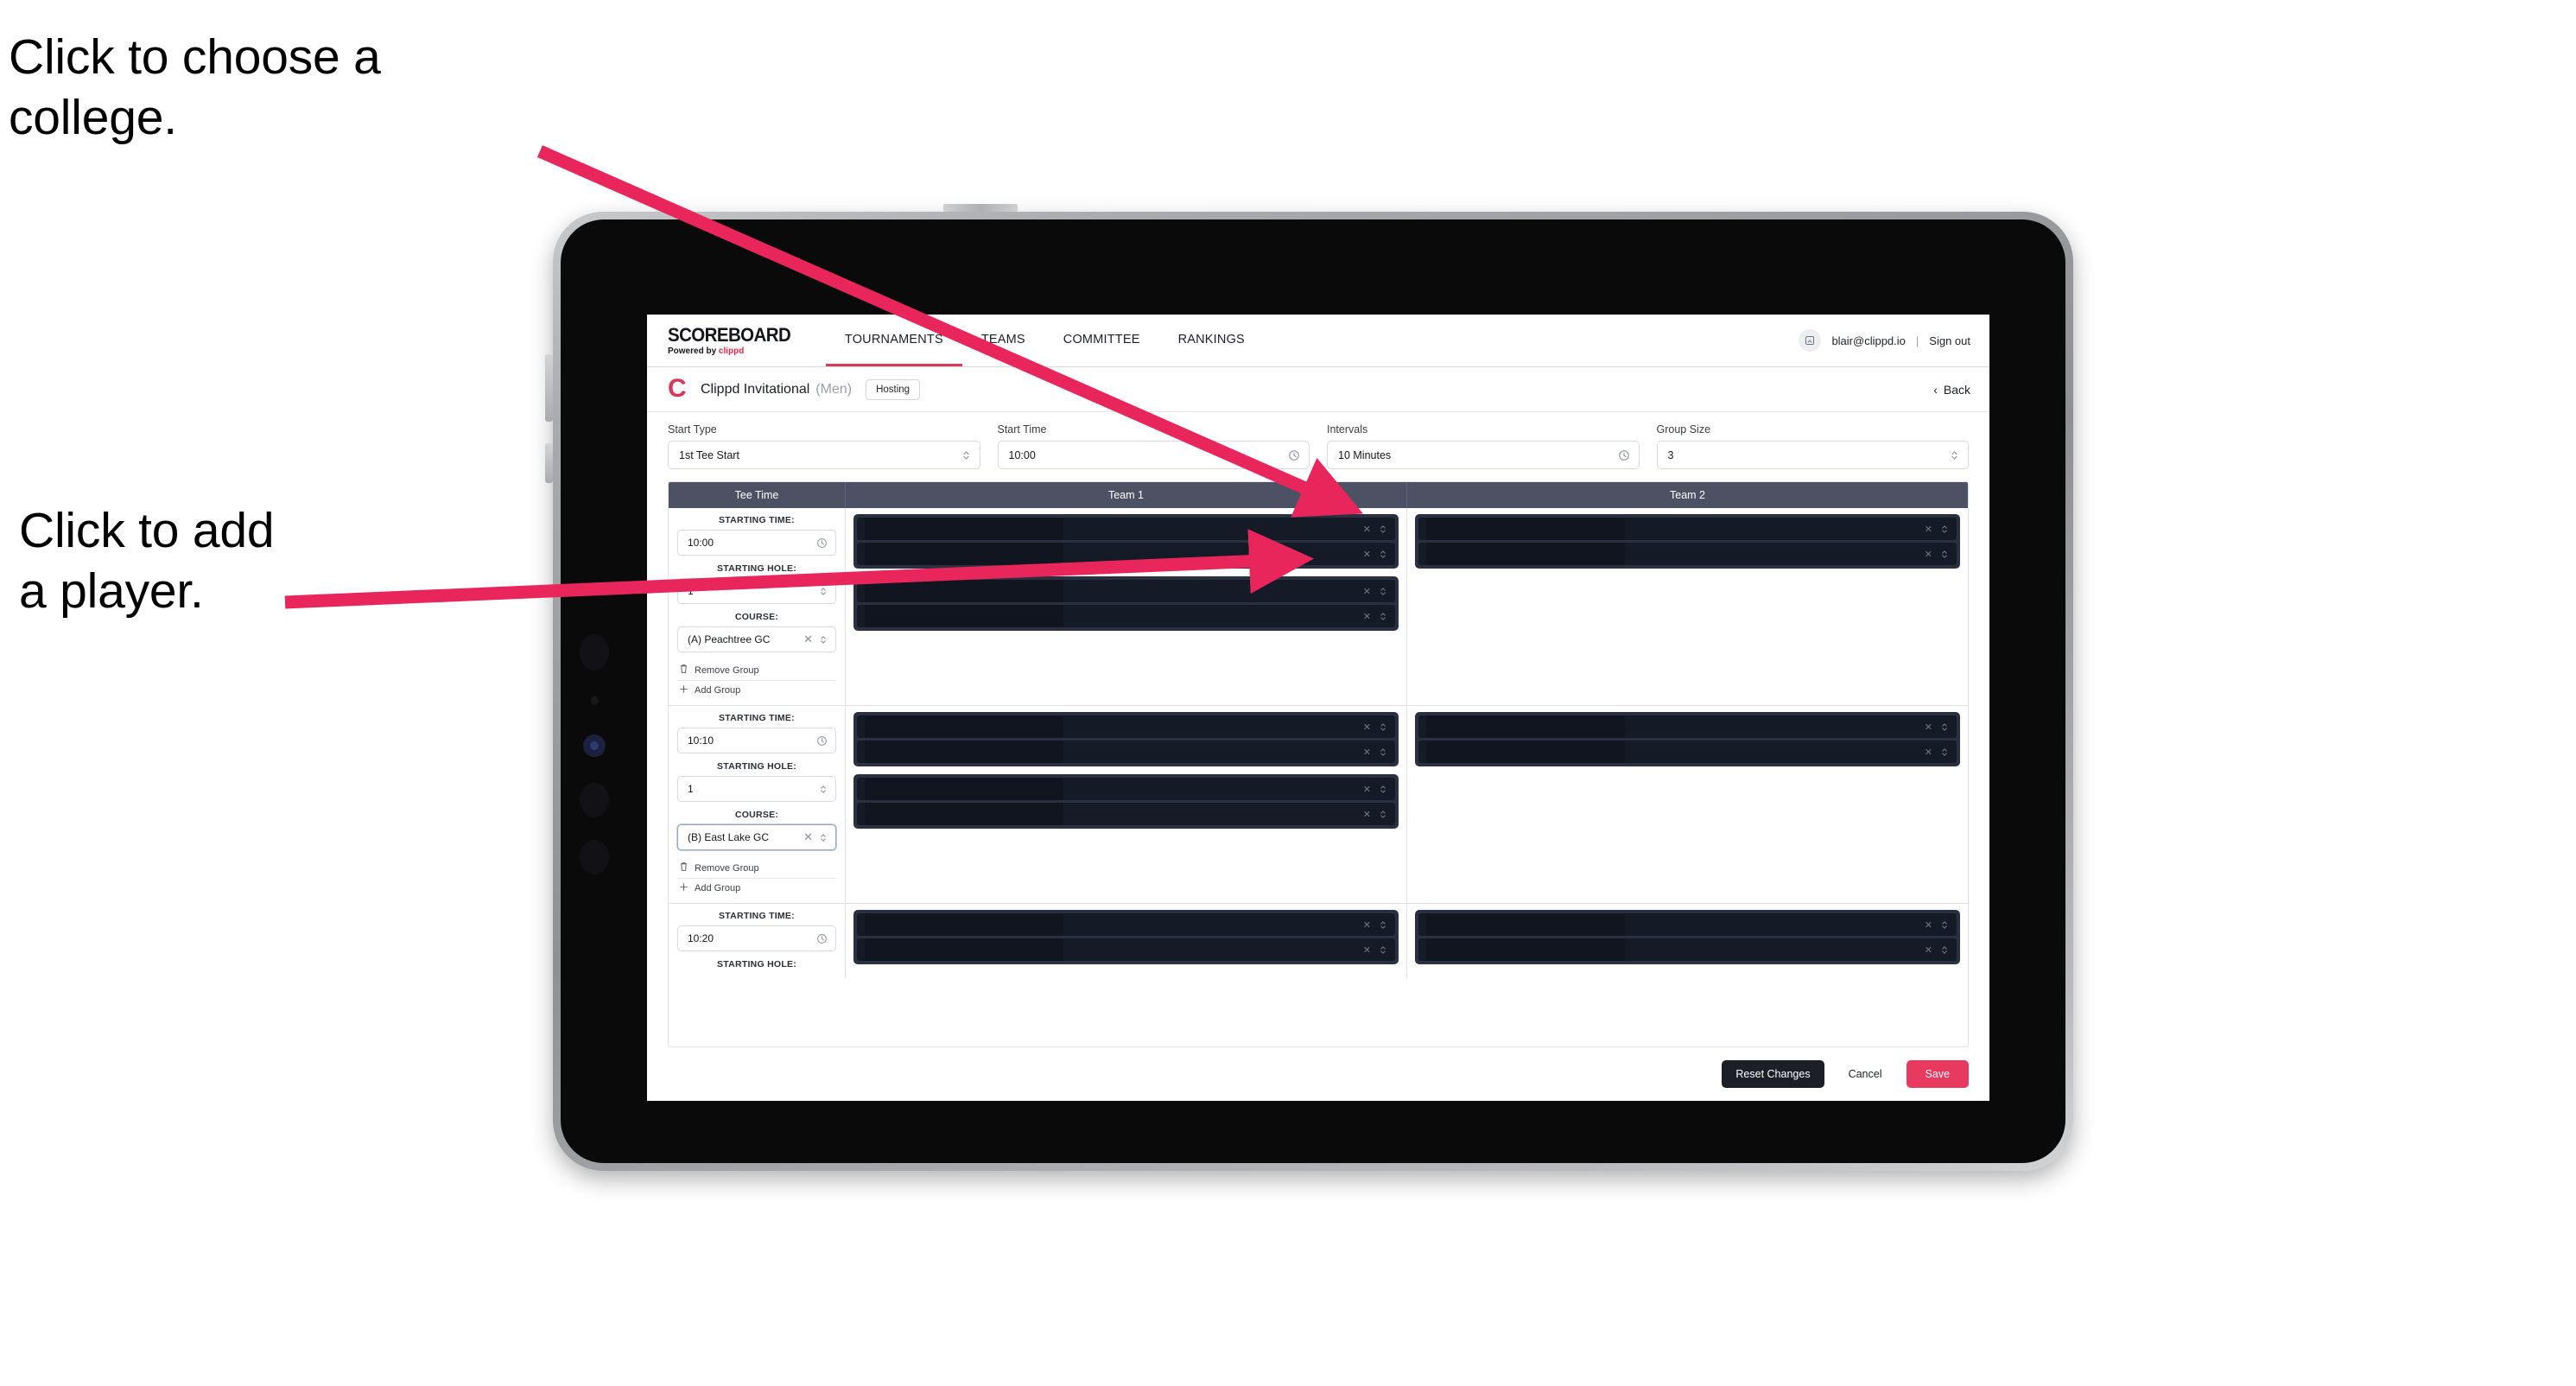 This screenshot has width=2576, height=1386. I want to click on start-type-select: 1st Tee Start, so click(824, 455).